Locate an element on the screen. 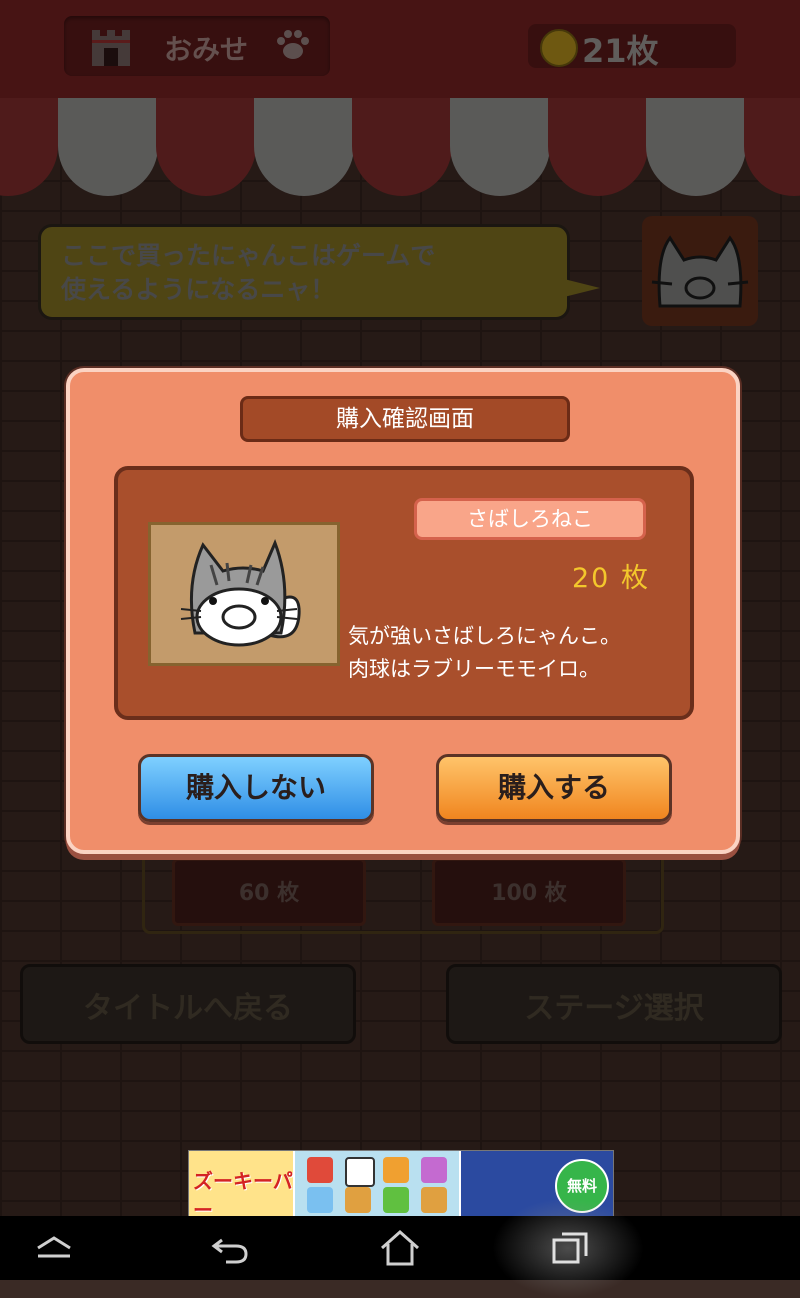 This screenshot has width=800, height=1298. recent-apps-icon is located at coordinates (570, 1248).